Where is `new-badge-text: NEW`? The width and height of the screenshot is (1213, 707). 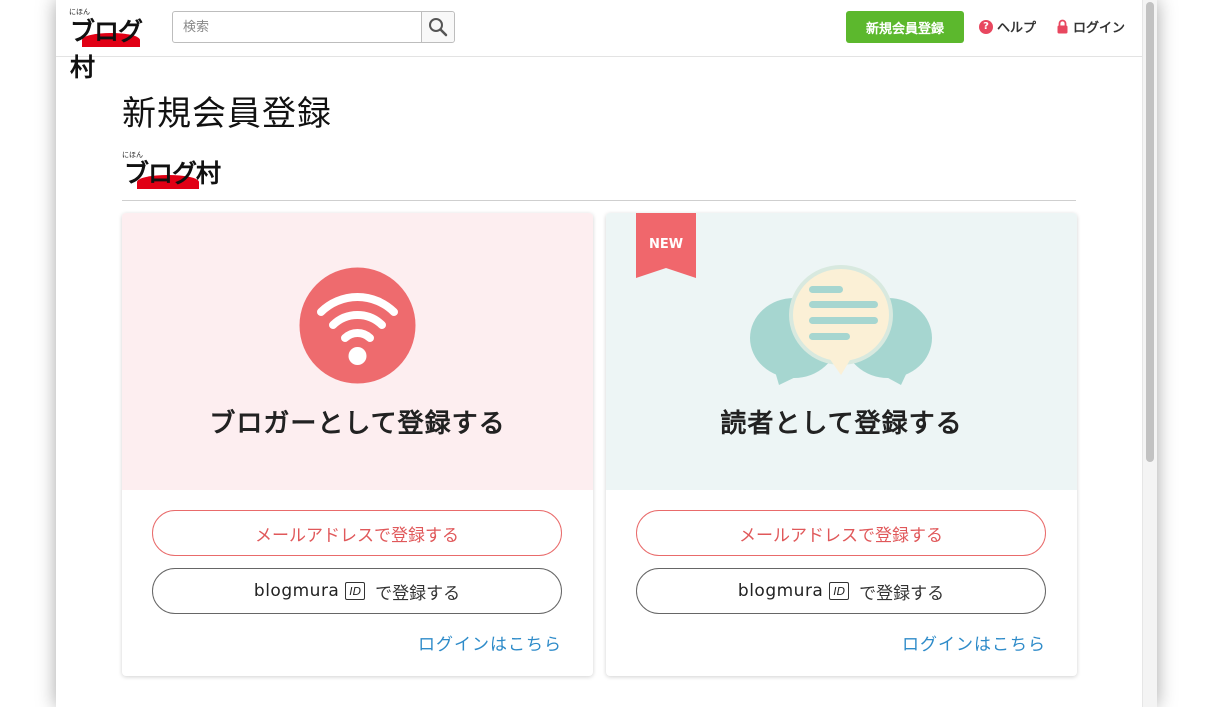 new-badge-text: NEW is located at coordinates (666, 244).